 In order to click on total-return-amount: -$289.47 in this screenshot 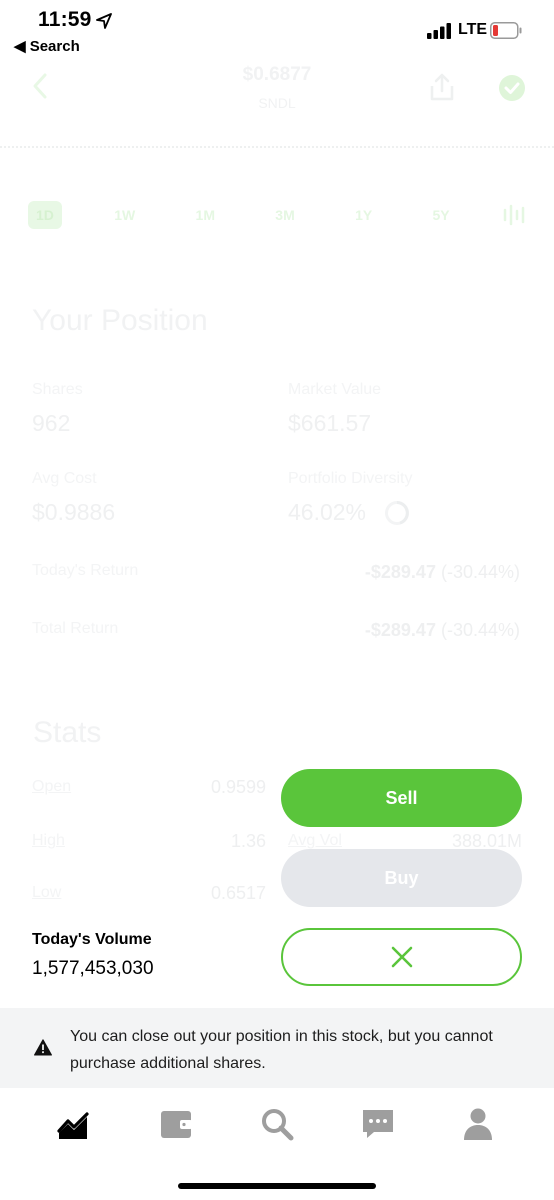, I will do `click(400, 630)`.